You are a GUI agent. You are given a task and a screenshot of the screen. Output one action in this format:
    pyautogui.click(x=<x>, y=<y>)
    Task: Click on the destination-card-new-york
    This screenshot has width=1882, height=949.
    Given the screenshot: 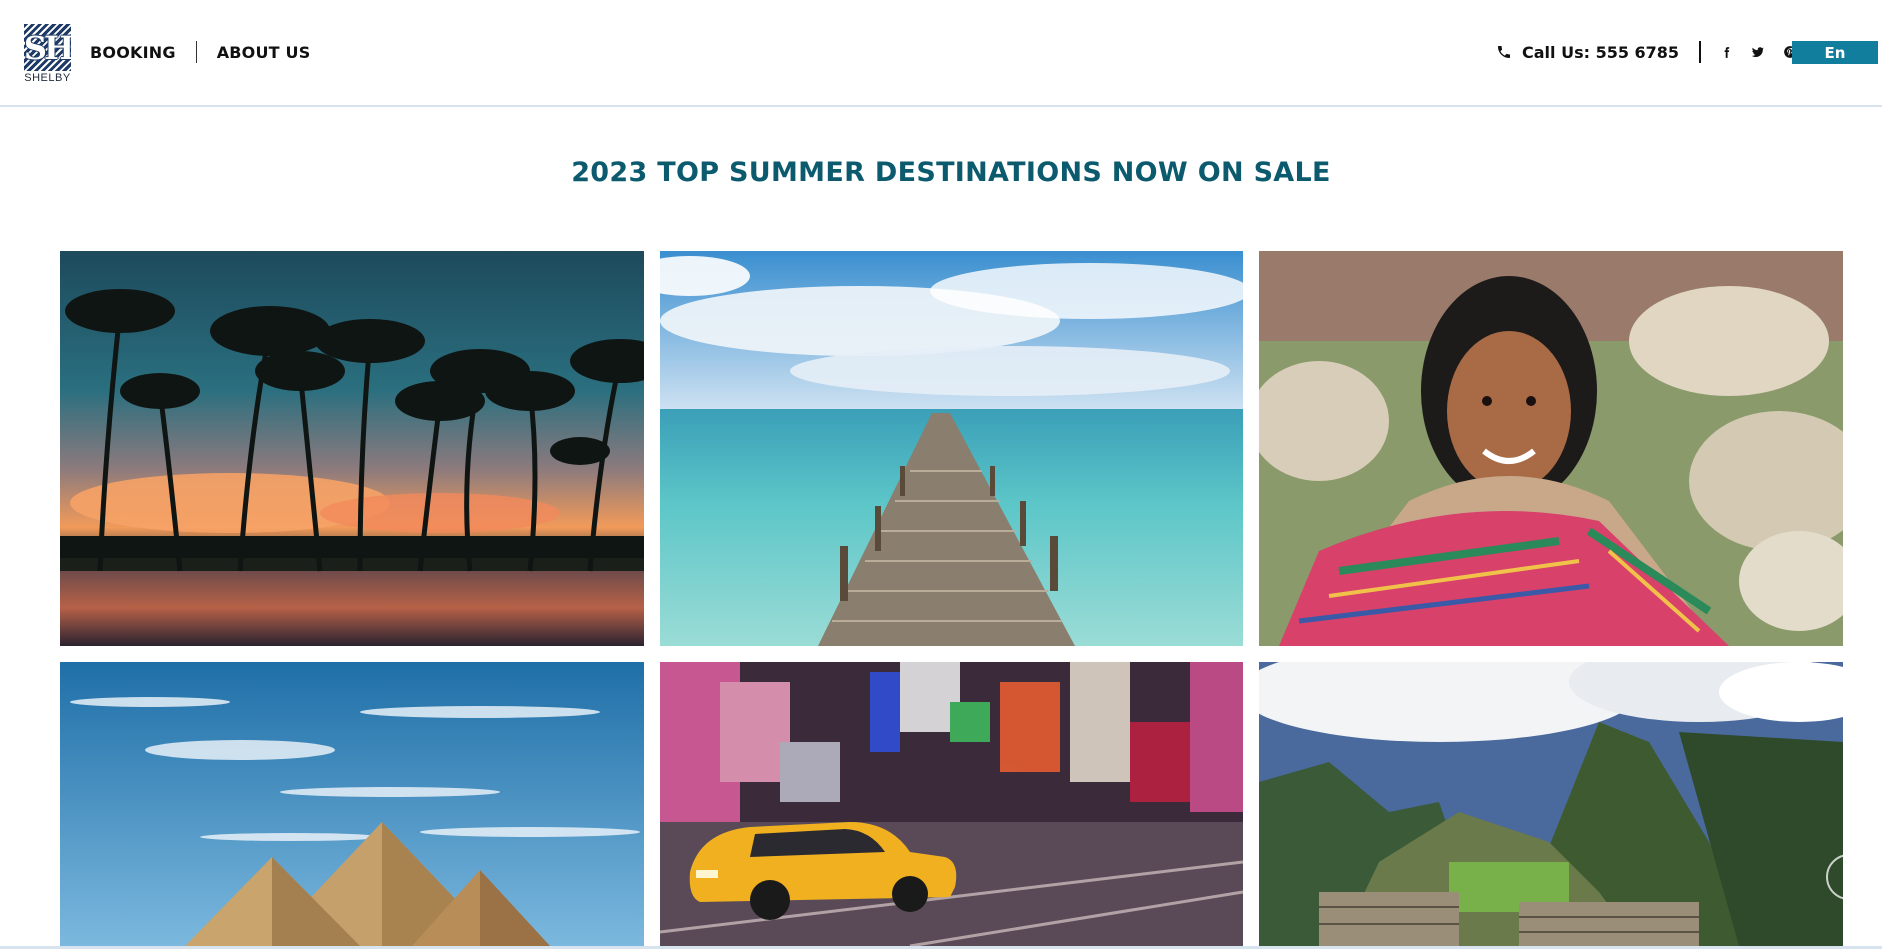 What is the action you would take?
    pyautogui.click(x=951, y=804)
    